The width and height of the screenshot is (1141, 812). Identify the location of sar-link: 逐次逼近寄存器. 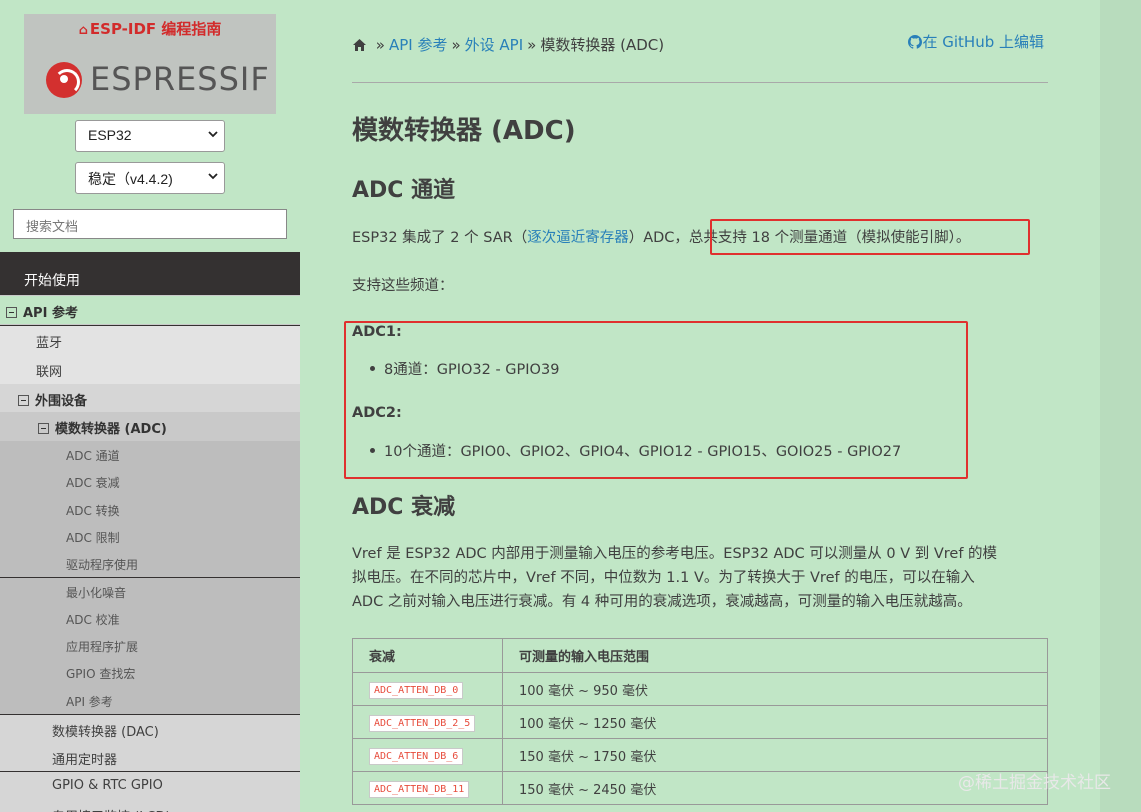
(578, 238).